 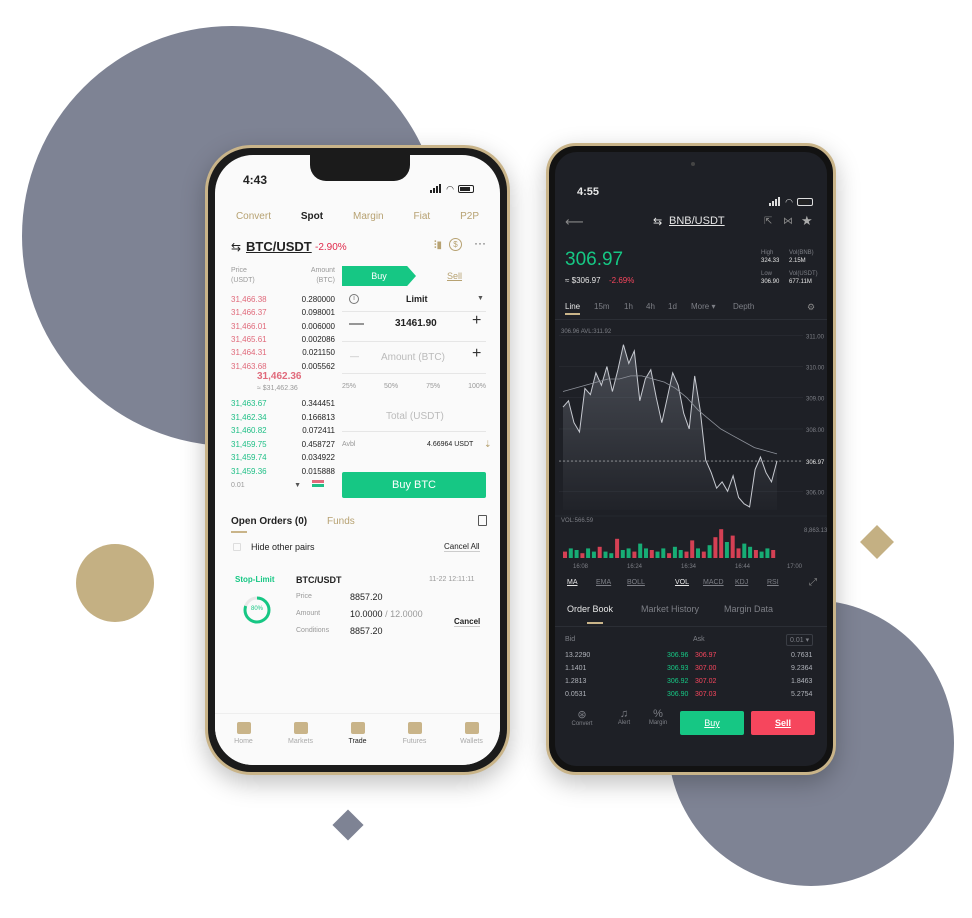 What do you see at coordinates (415, 743) in the screenshot?
I see `nav-futures: Futures` at bounding box center [415, 743].